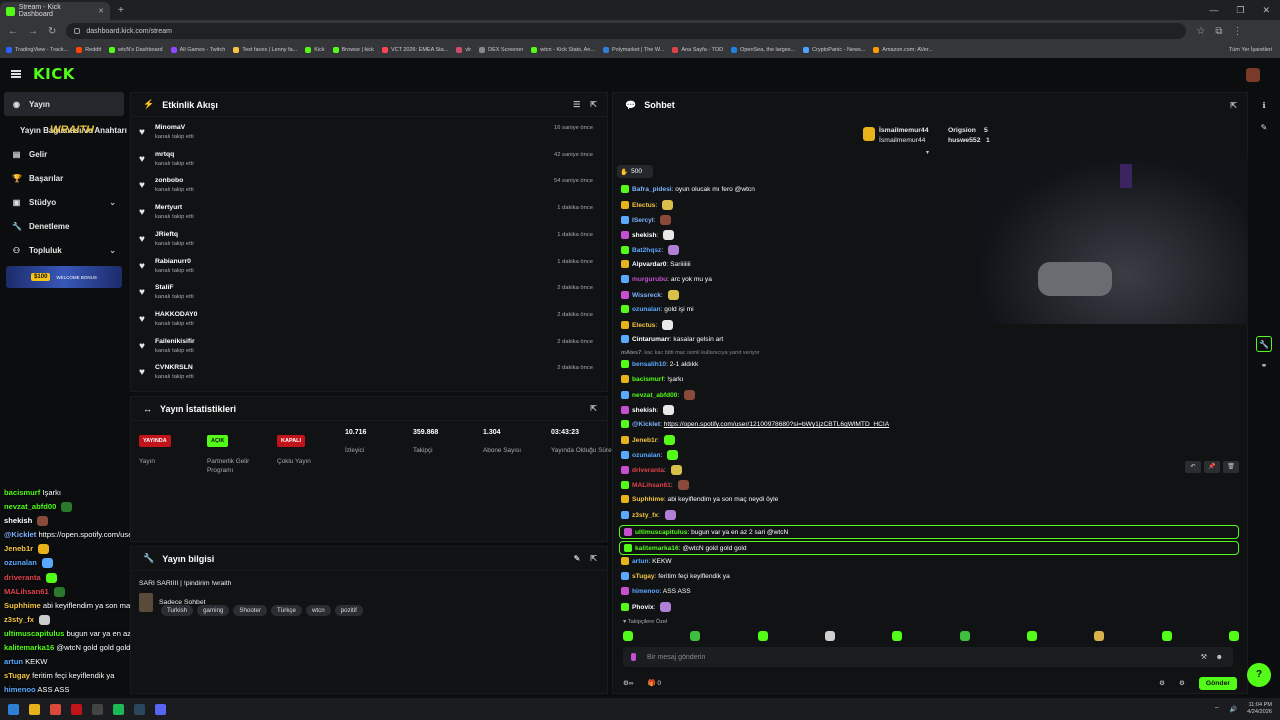 This screenshot has height=720, width=1280. What do you see at coordinates (640, 561) in the screenshot?
I see `chat-username: artun` at bounding box center [640, 561].